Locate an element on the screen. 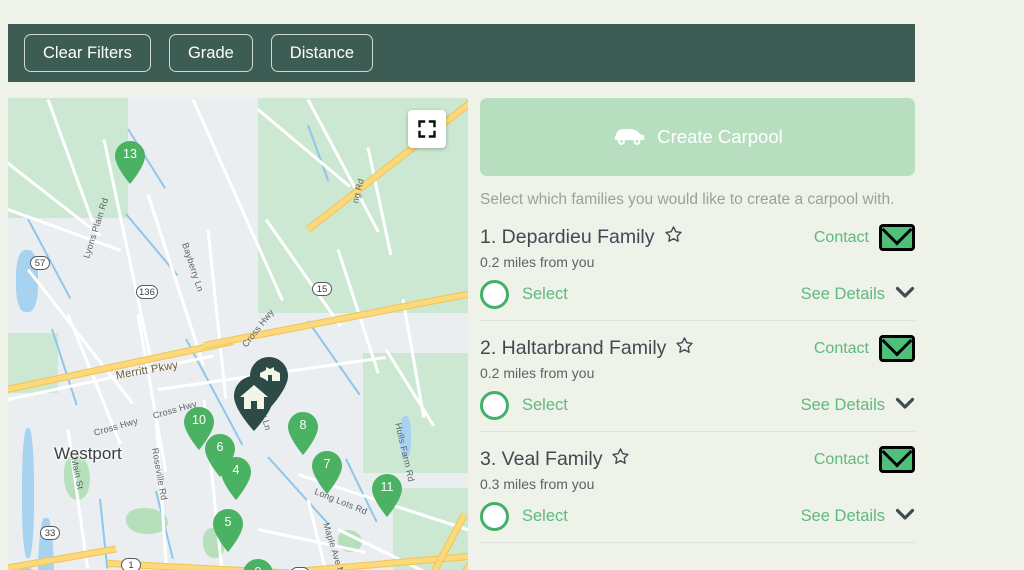 The height and width of the screenshot is (570, 1024). fullscreen-expand-icon is located at coordinates (427, 129).